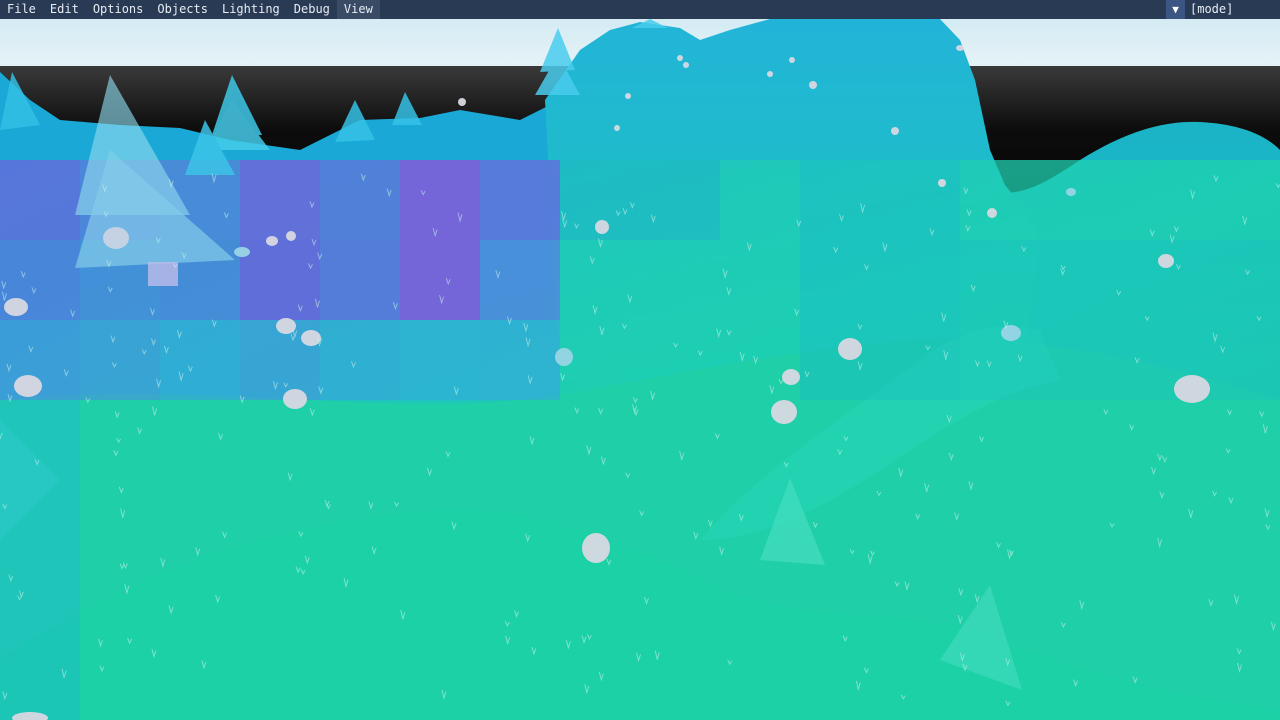 This screenshot has height=720, width=1280. What do you see at coordinates (1175, 9) in the screenshot?
I see `dropdown-arrow-icon: ▼` at bounding box center [1175, 9].